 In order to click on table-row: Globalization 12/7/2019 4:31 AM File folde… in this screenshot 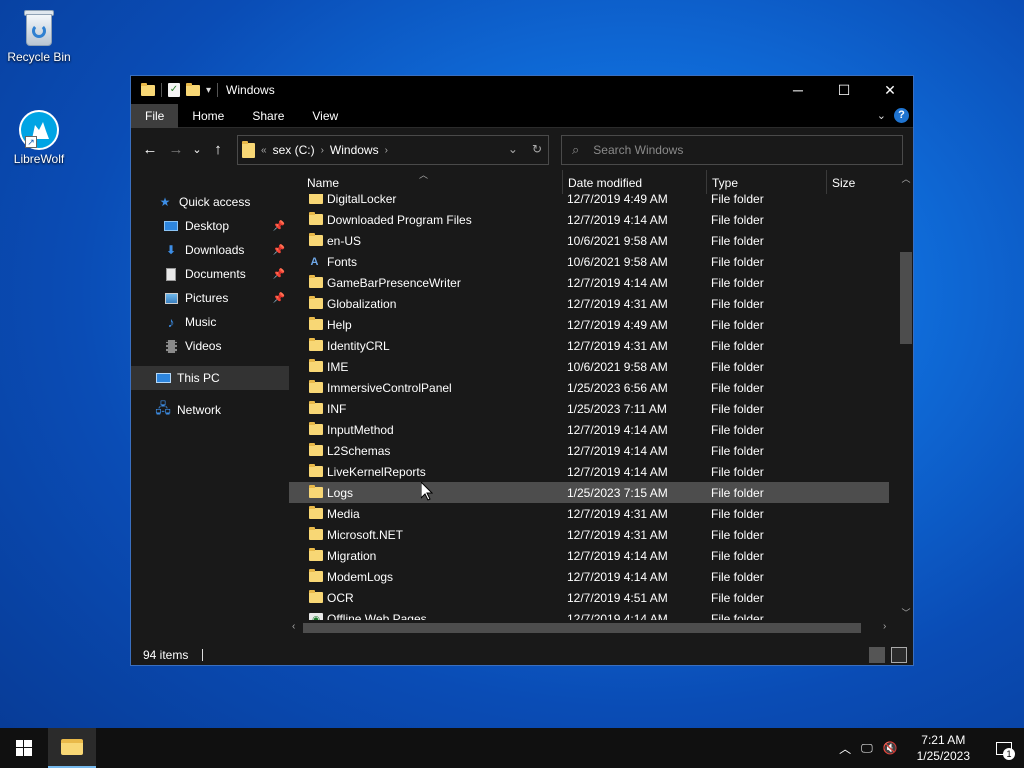, I will do `click(589, 303)`.